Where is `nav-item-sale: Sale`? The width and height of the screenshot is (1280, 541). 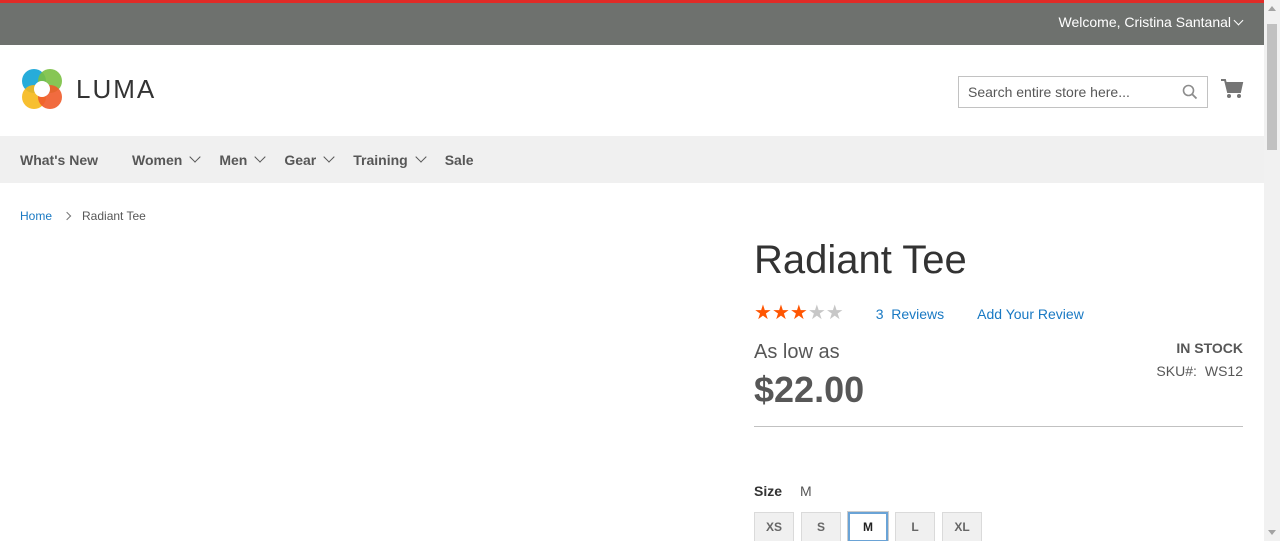
nav-item-sale: Sale is located at coordinates (459, 160).